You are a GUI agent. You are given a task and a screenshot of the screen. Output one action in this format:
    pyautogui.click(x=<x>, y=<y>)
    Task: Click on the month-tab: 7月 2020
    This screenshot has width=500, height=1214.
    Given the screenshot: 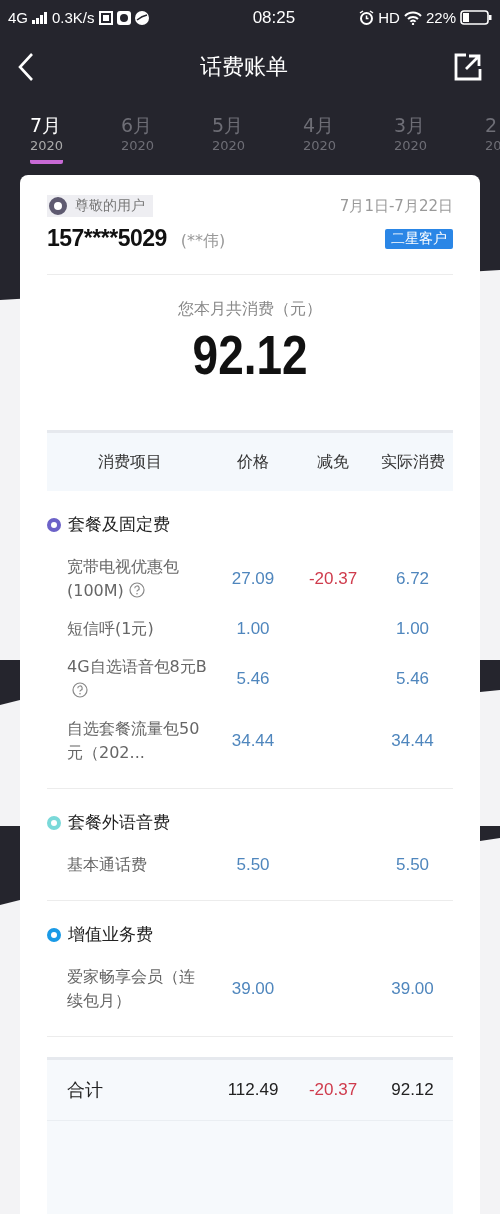 What is the action you would take?
    pyautogui.click(x=59, y=137)
    